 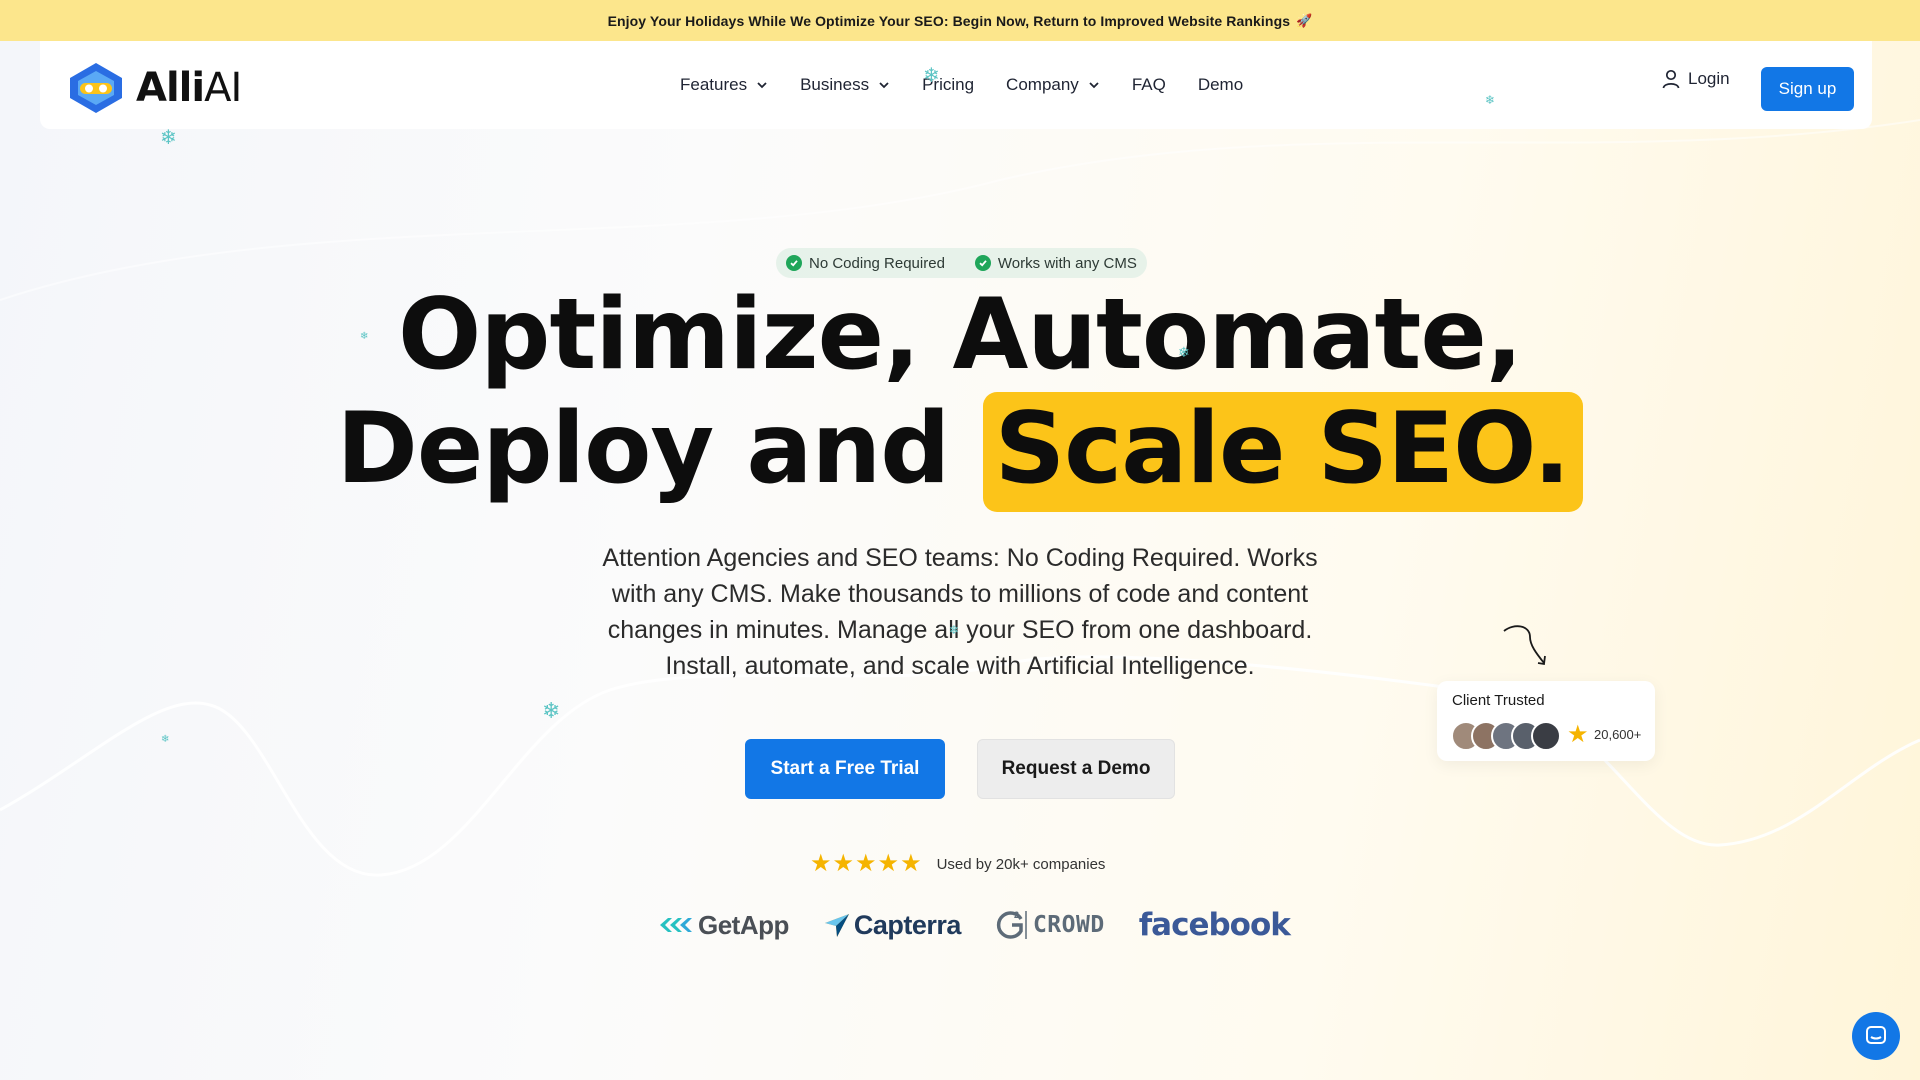 I want to click on badge-no-coding-label: No Coding Required, so click(x=877, y=263).